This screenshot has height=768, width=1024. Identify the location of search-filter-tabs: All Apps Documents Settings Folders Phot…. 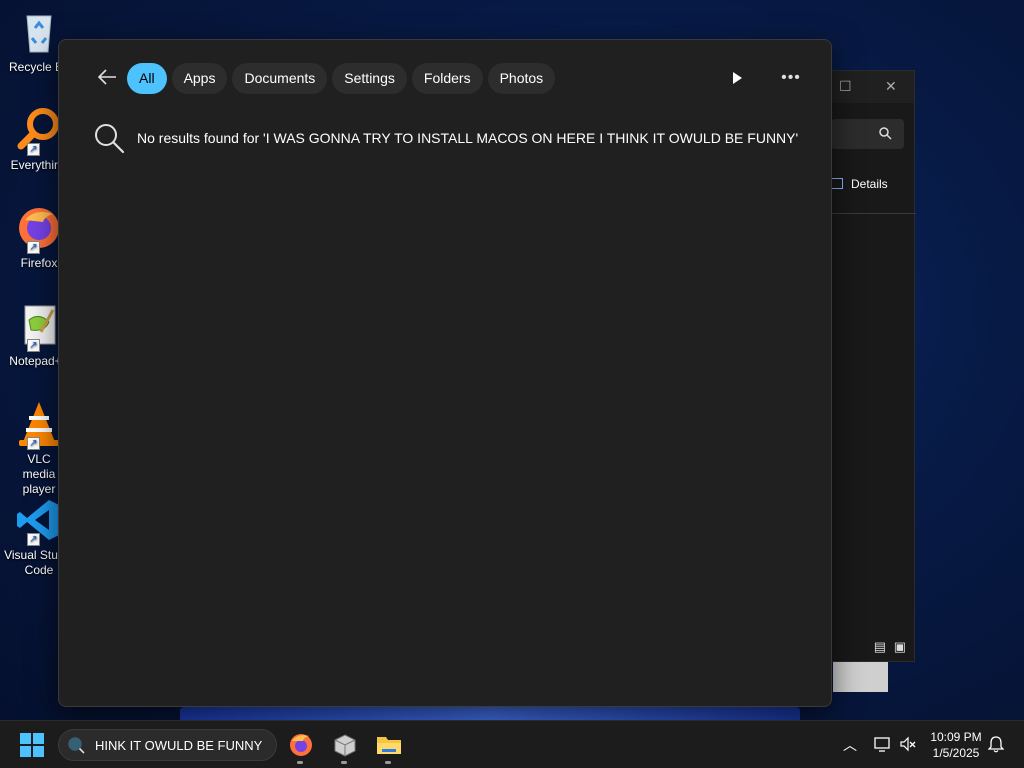
(341, 78).